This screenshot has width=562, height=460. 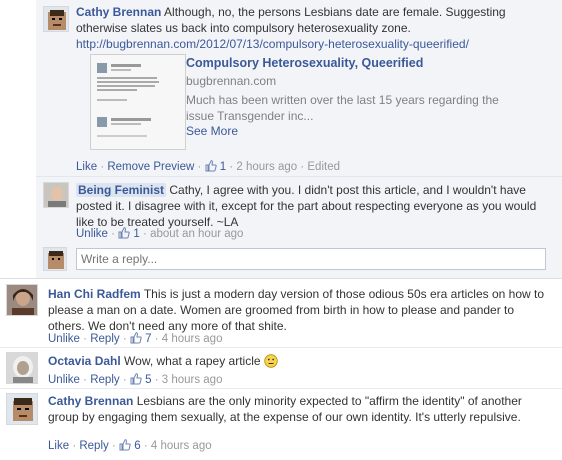 What do you see at coordinates (84, 361) in the screenshot?
I see `comment-author: Octavia Dahl` at bounding box center [84, 361].